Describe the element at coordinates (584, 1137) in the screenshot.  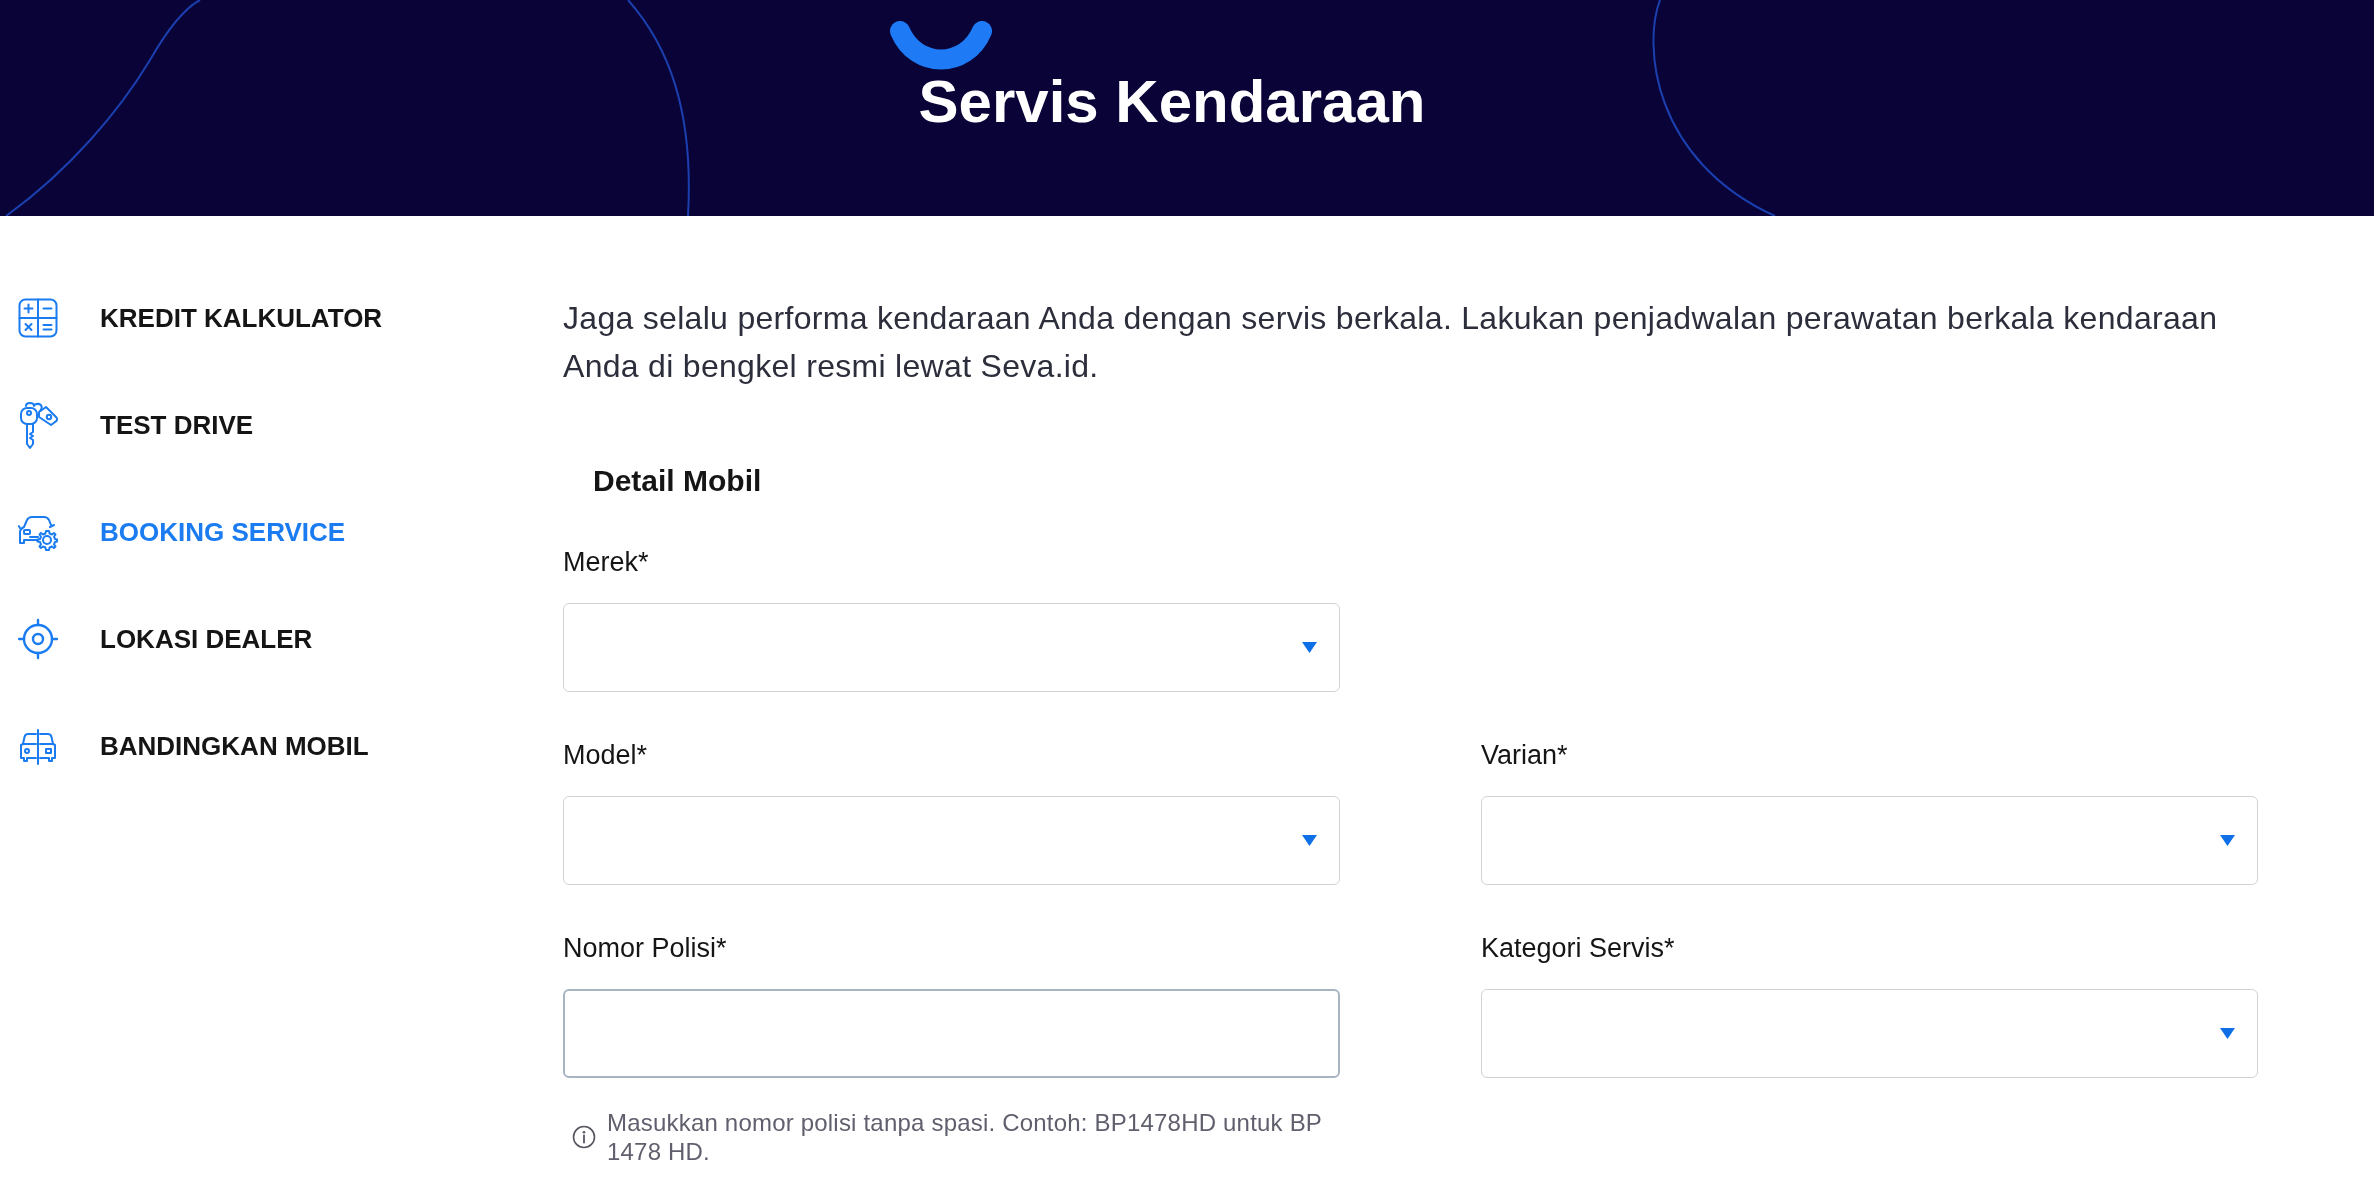
I see `info-icon` at that location.